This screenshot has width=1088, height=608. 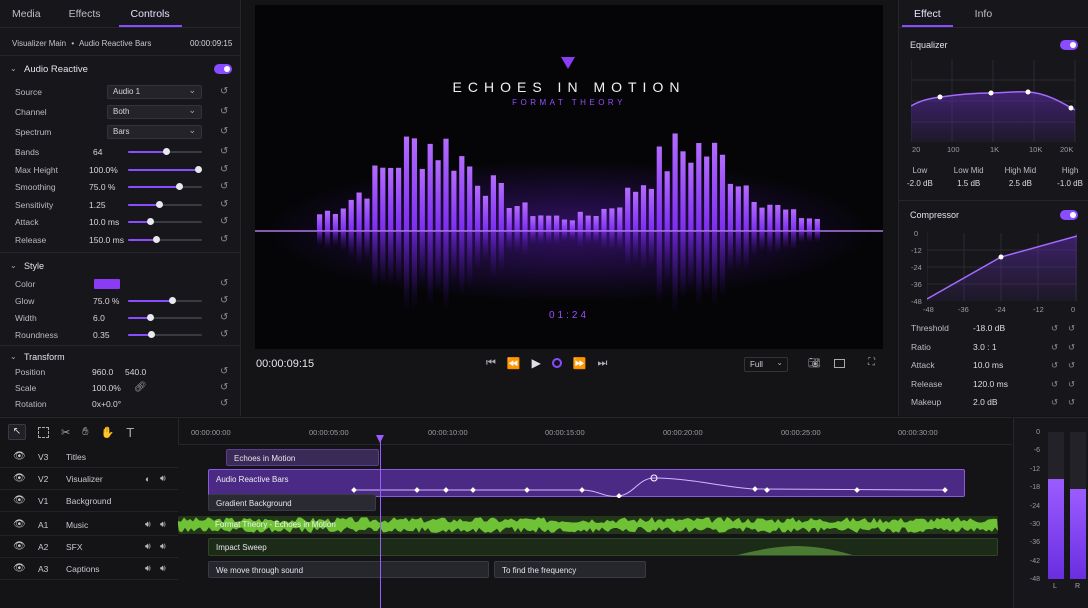 I want to click on clip-sfx: Impact Sweep, so click(x=603, y=547).